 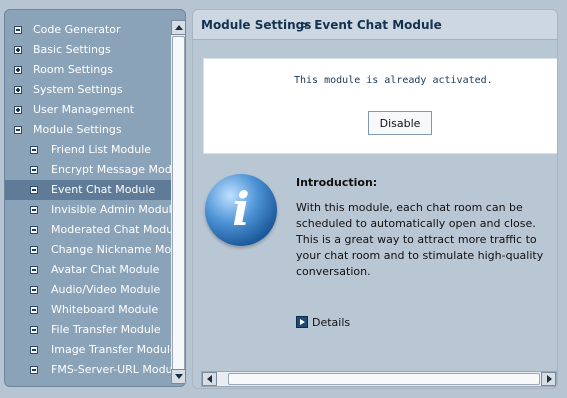 What do you see at coordinates (111, 249) in the screenshot?
I see `sidebar-item-label: Change Nickname Module` at bounding box center [111, 249].